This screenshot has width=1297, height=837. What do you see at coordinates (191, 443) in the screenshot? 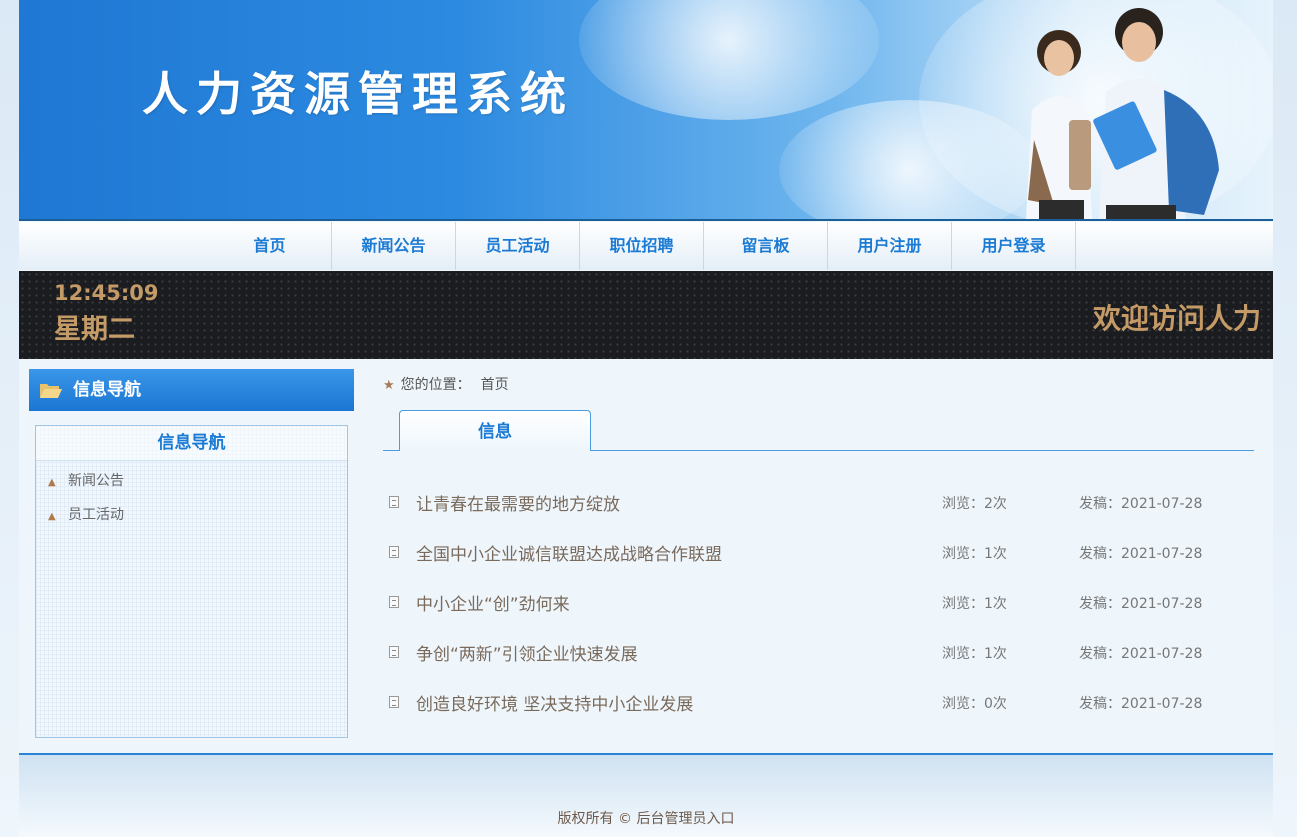
I see `sidebar-box-title: 信息导航` at bounding box center [191, 443].